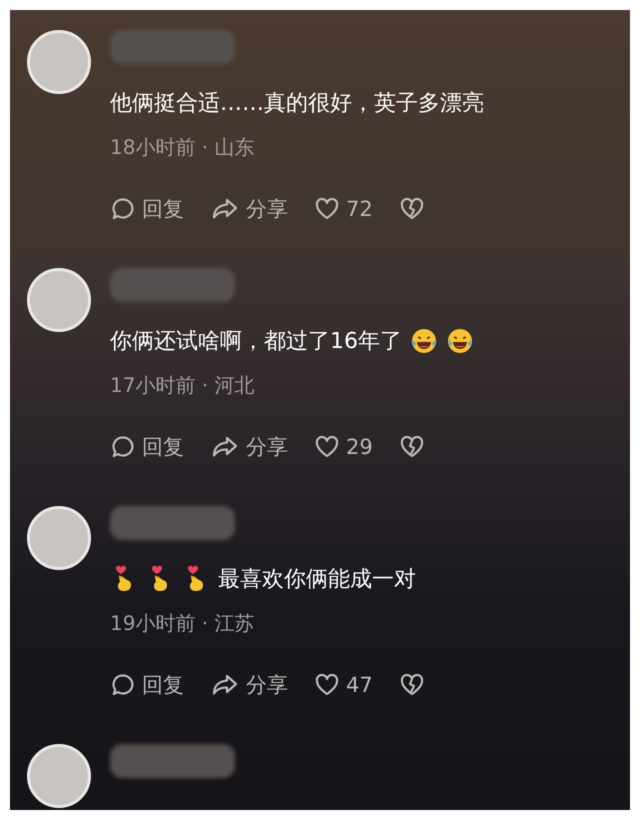  I want to click on comment-time-location: 18小时前 · 山东, so click(183, 147).